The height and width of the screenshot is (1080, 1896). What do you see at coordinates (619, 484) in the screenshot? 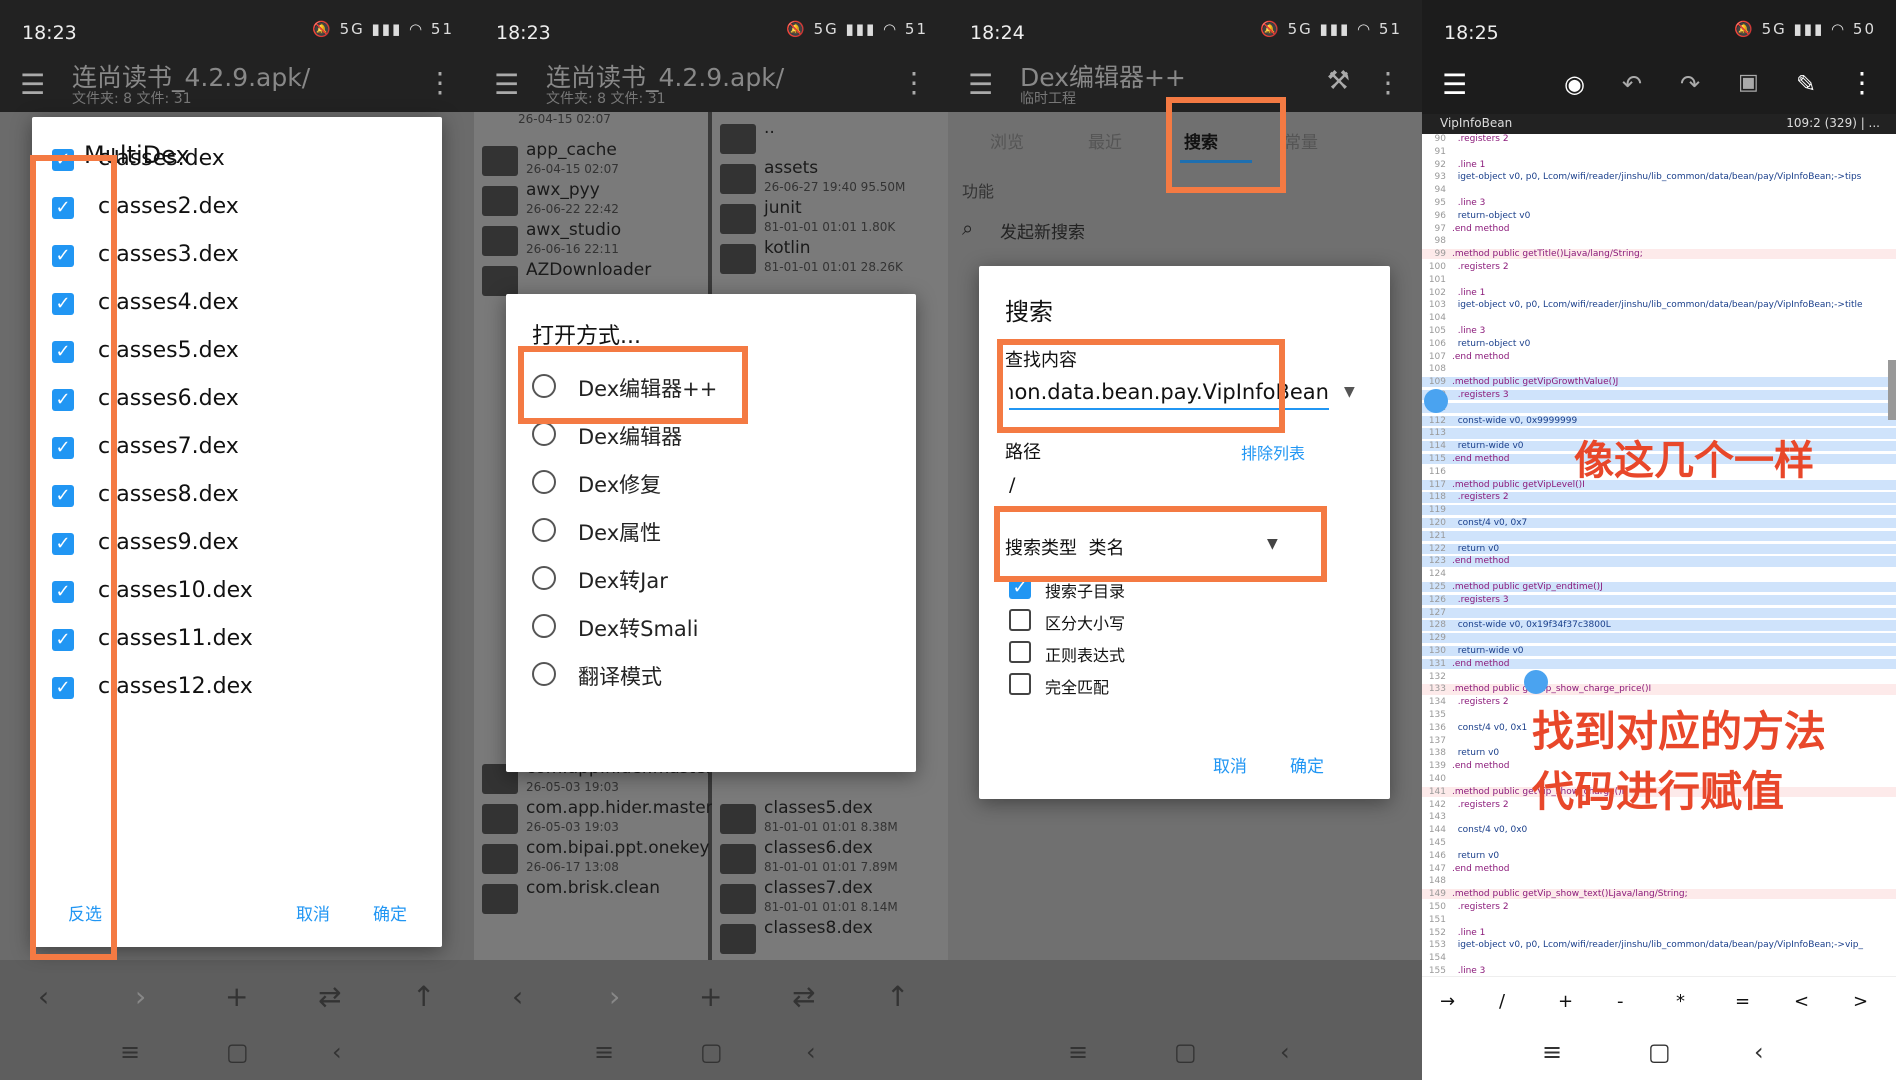
I see `open-with-option: Dex修复` at bounding box center [619, 484].